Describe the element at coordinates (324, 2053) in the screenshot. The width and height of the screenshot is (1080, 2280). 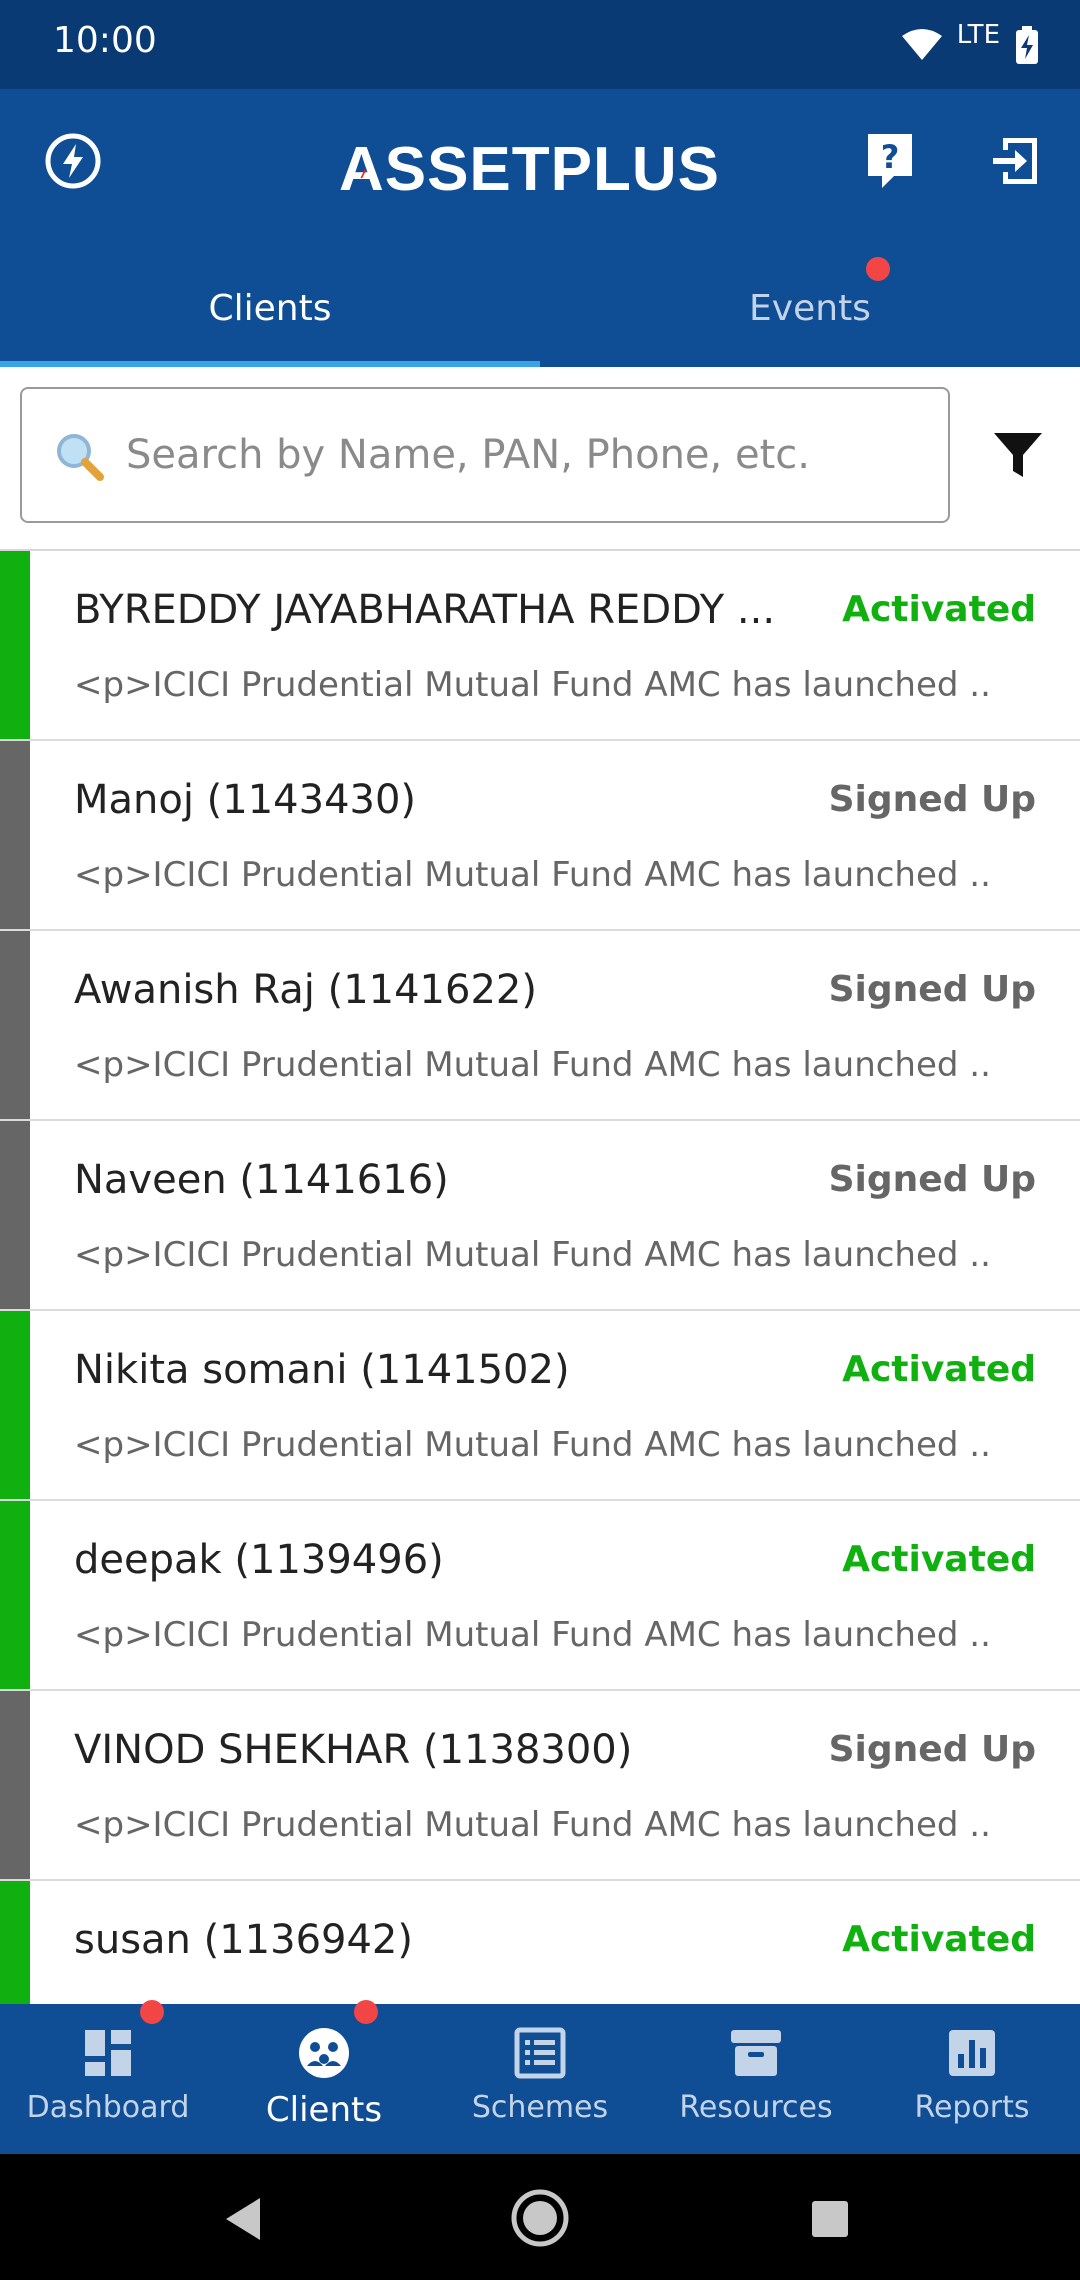
I see `clients-icon` at that location.